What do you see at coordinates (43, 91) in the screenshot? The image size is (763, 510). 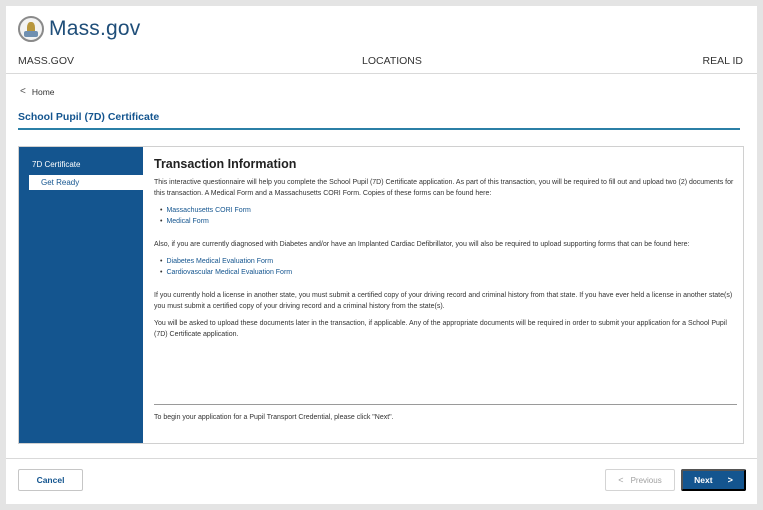 I see `home-label: Home` at bounding box center [43, 91].